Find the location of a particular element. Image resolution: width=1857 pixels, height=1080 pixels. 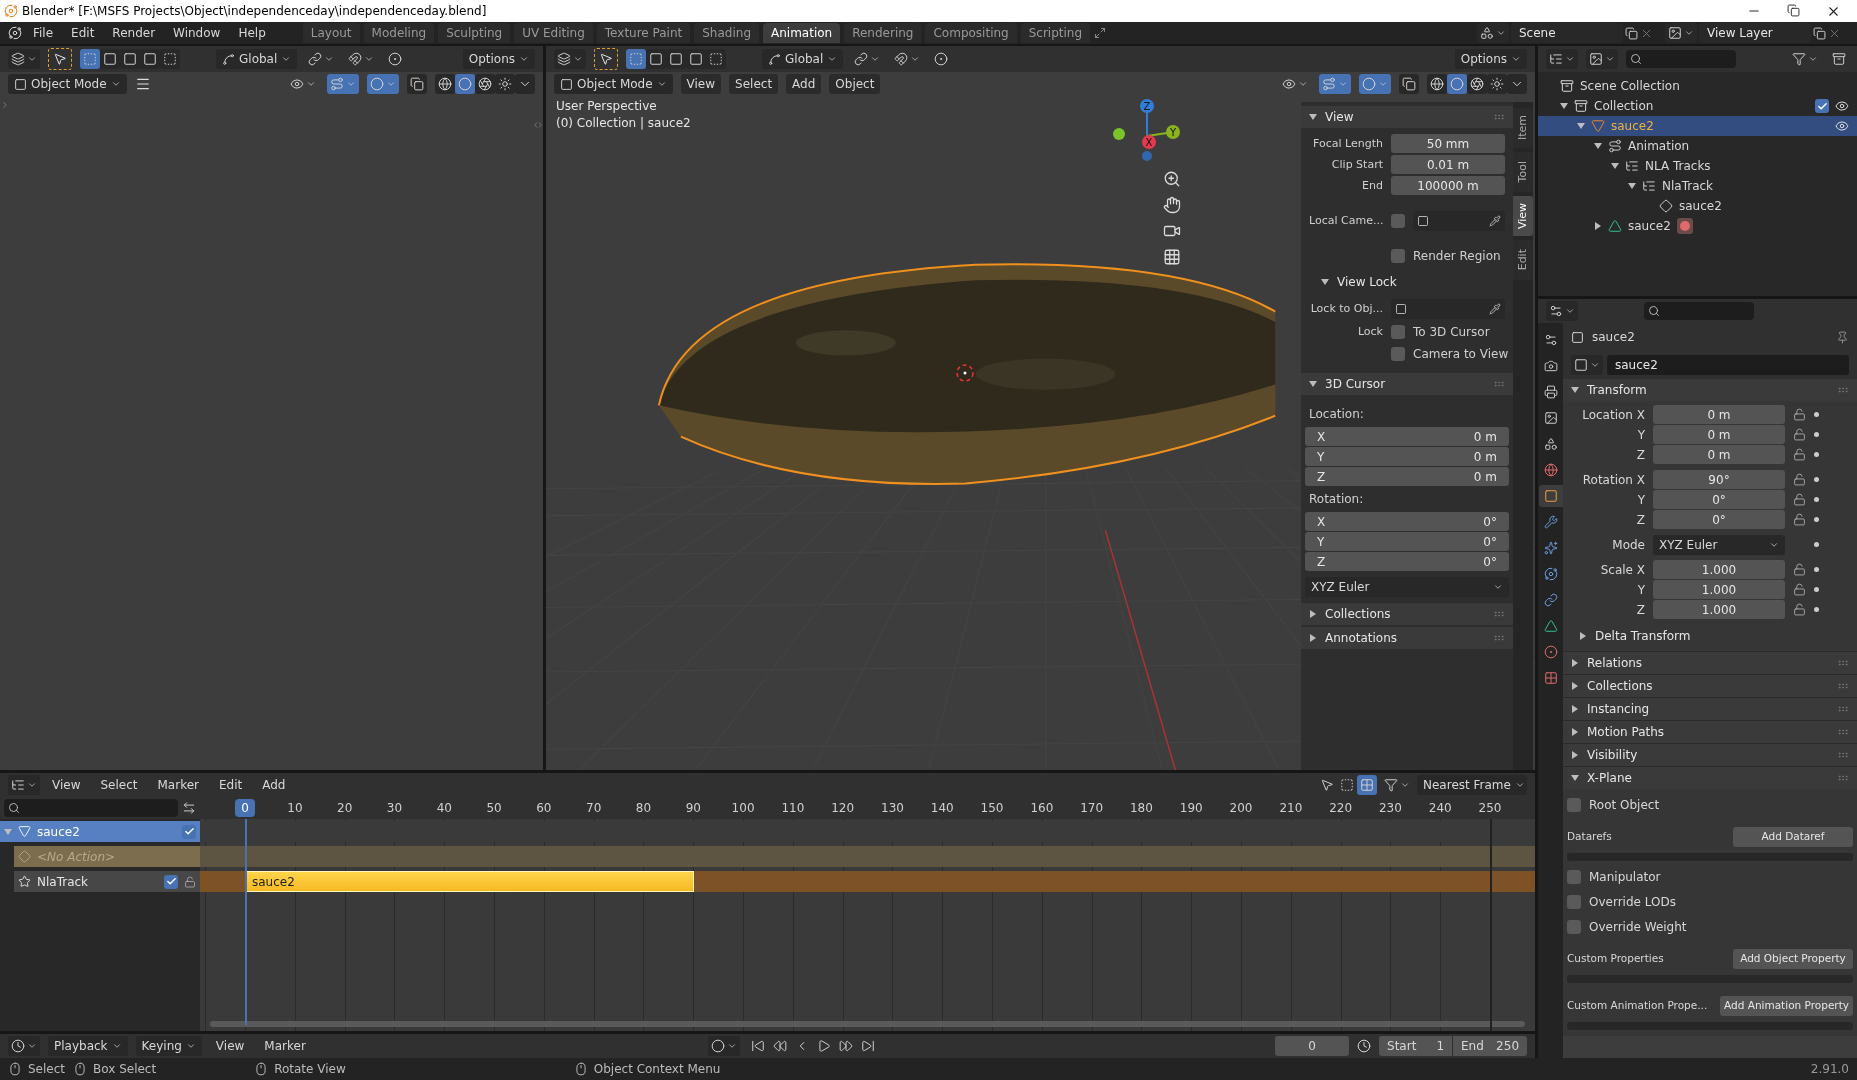

frame-number: 110 is located at coordinates (793, 808).